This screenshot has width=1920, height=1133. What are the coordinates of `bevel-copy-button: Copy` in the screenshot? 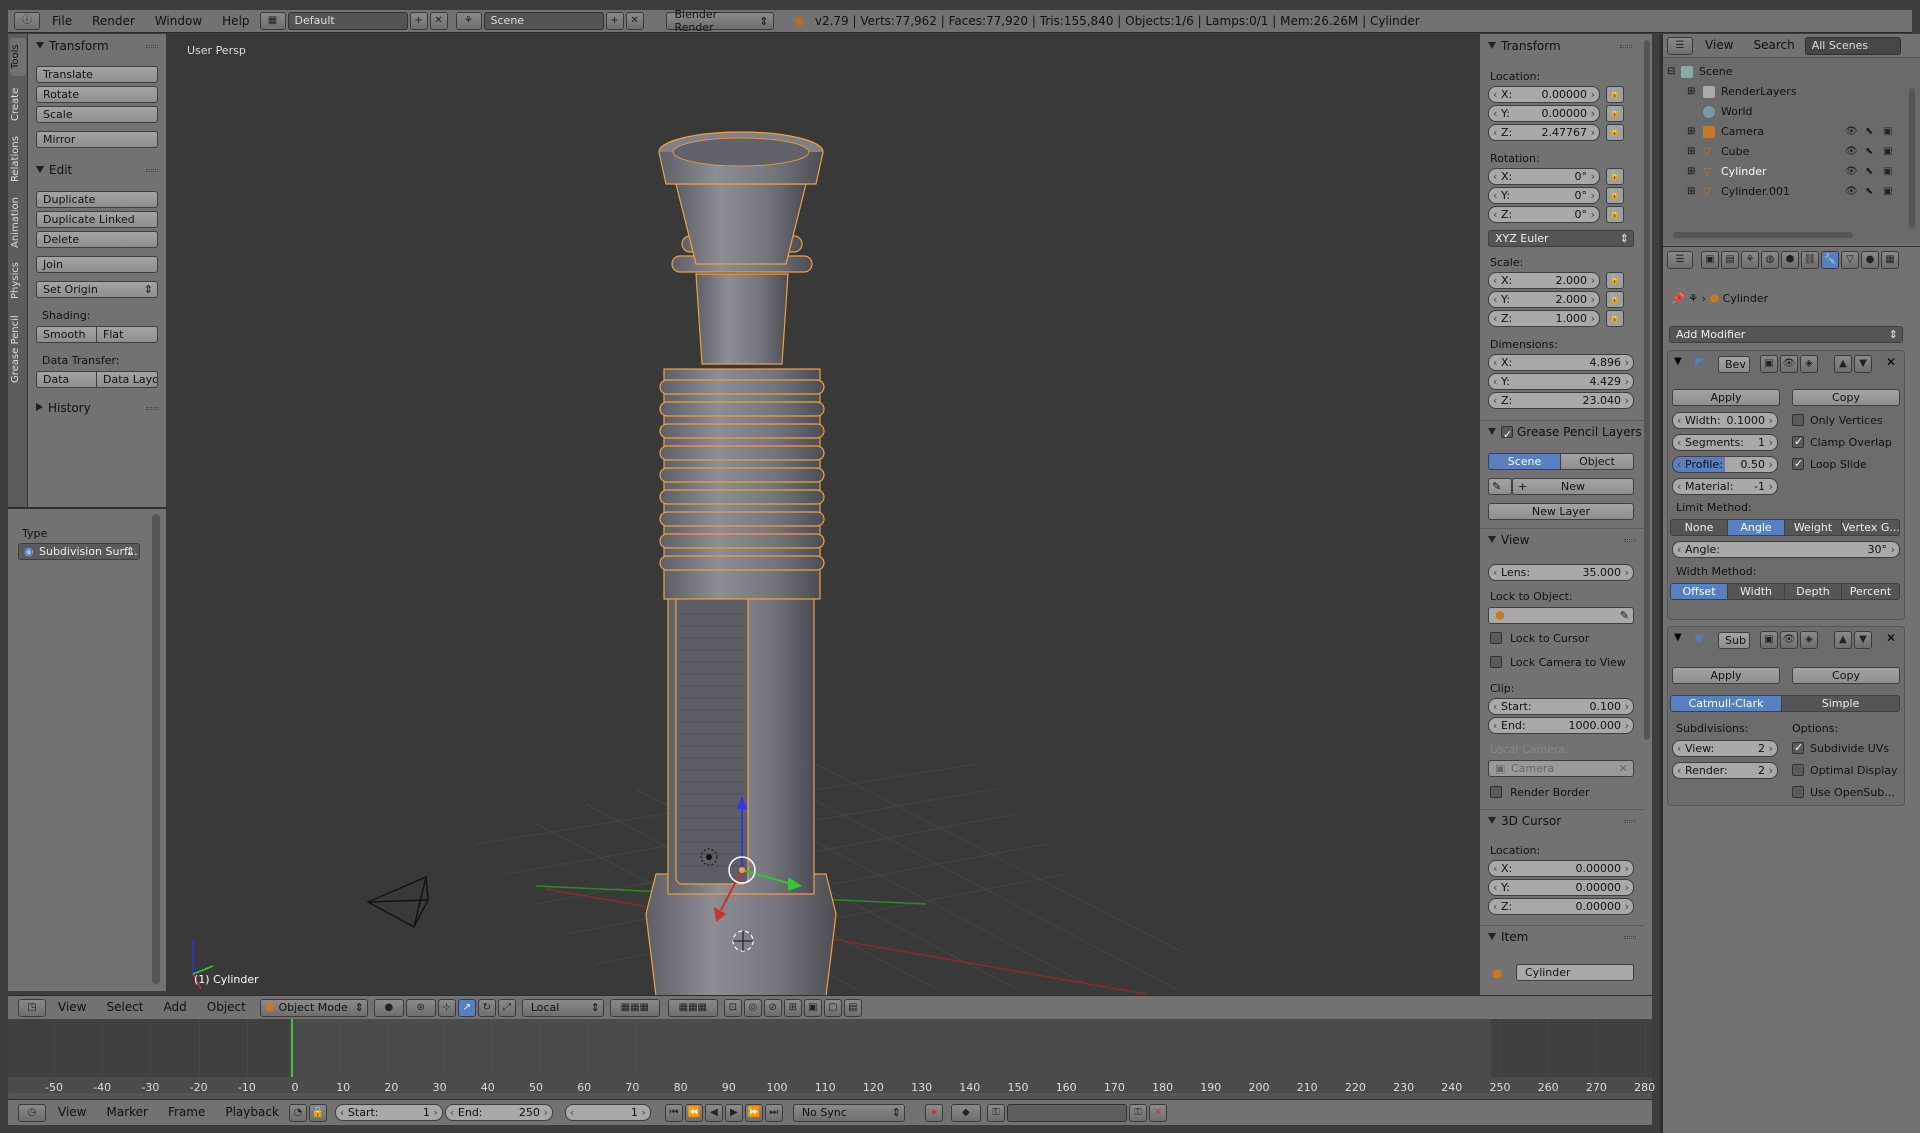 It's located at (1846, 397).